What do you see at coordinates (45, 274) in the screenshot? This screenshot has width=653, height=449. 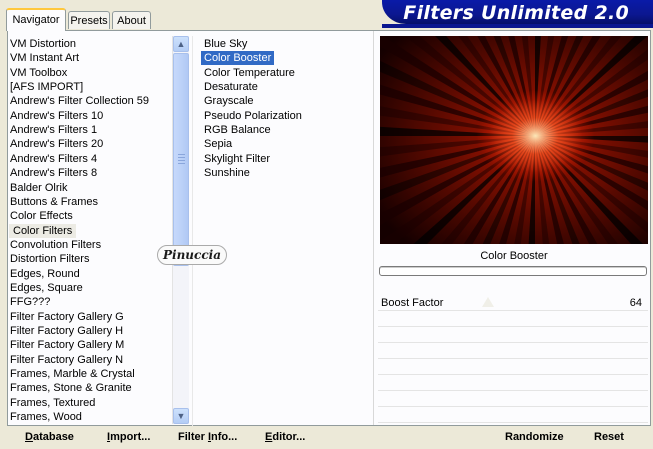 I see `category-item: Edges, Round` at bounding box center [45, 274].